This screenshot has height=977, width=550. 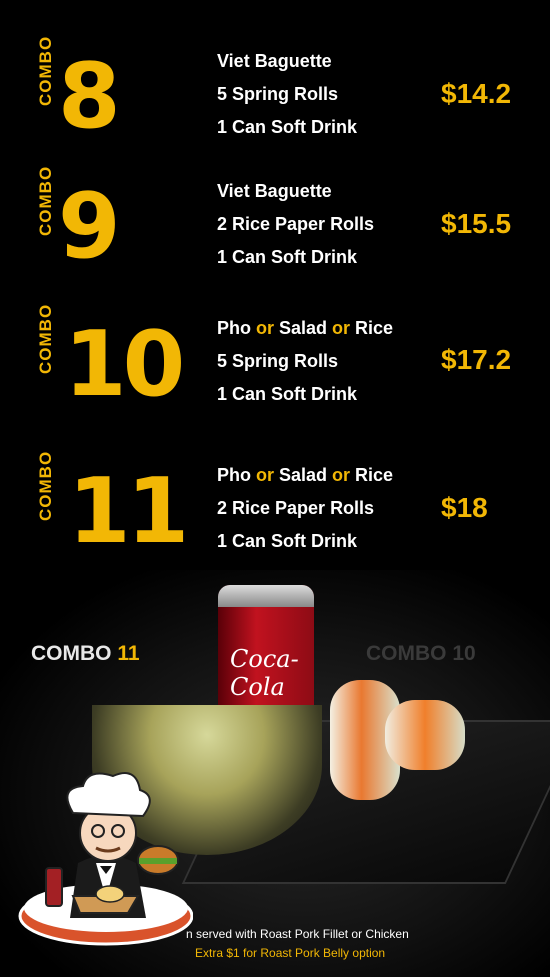 What do you see at coordinates (105, 859) in the screenshot?
I see `chef-mascot-icon` at bounding box center [105, 859].